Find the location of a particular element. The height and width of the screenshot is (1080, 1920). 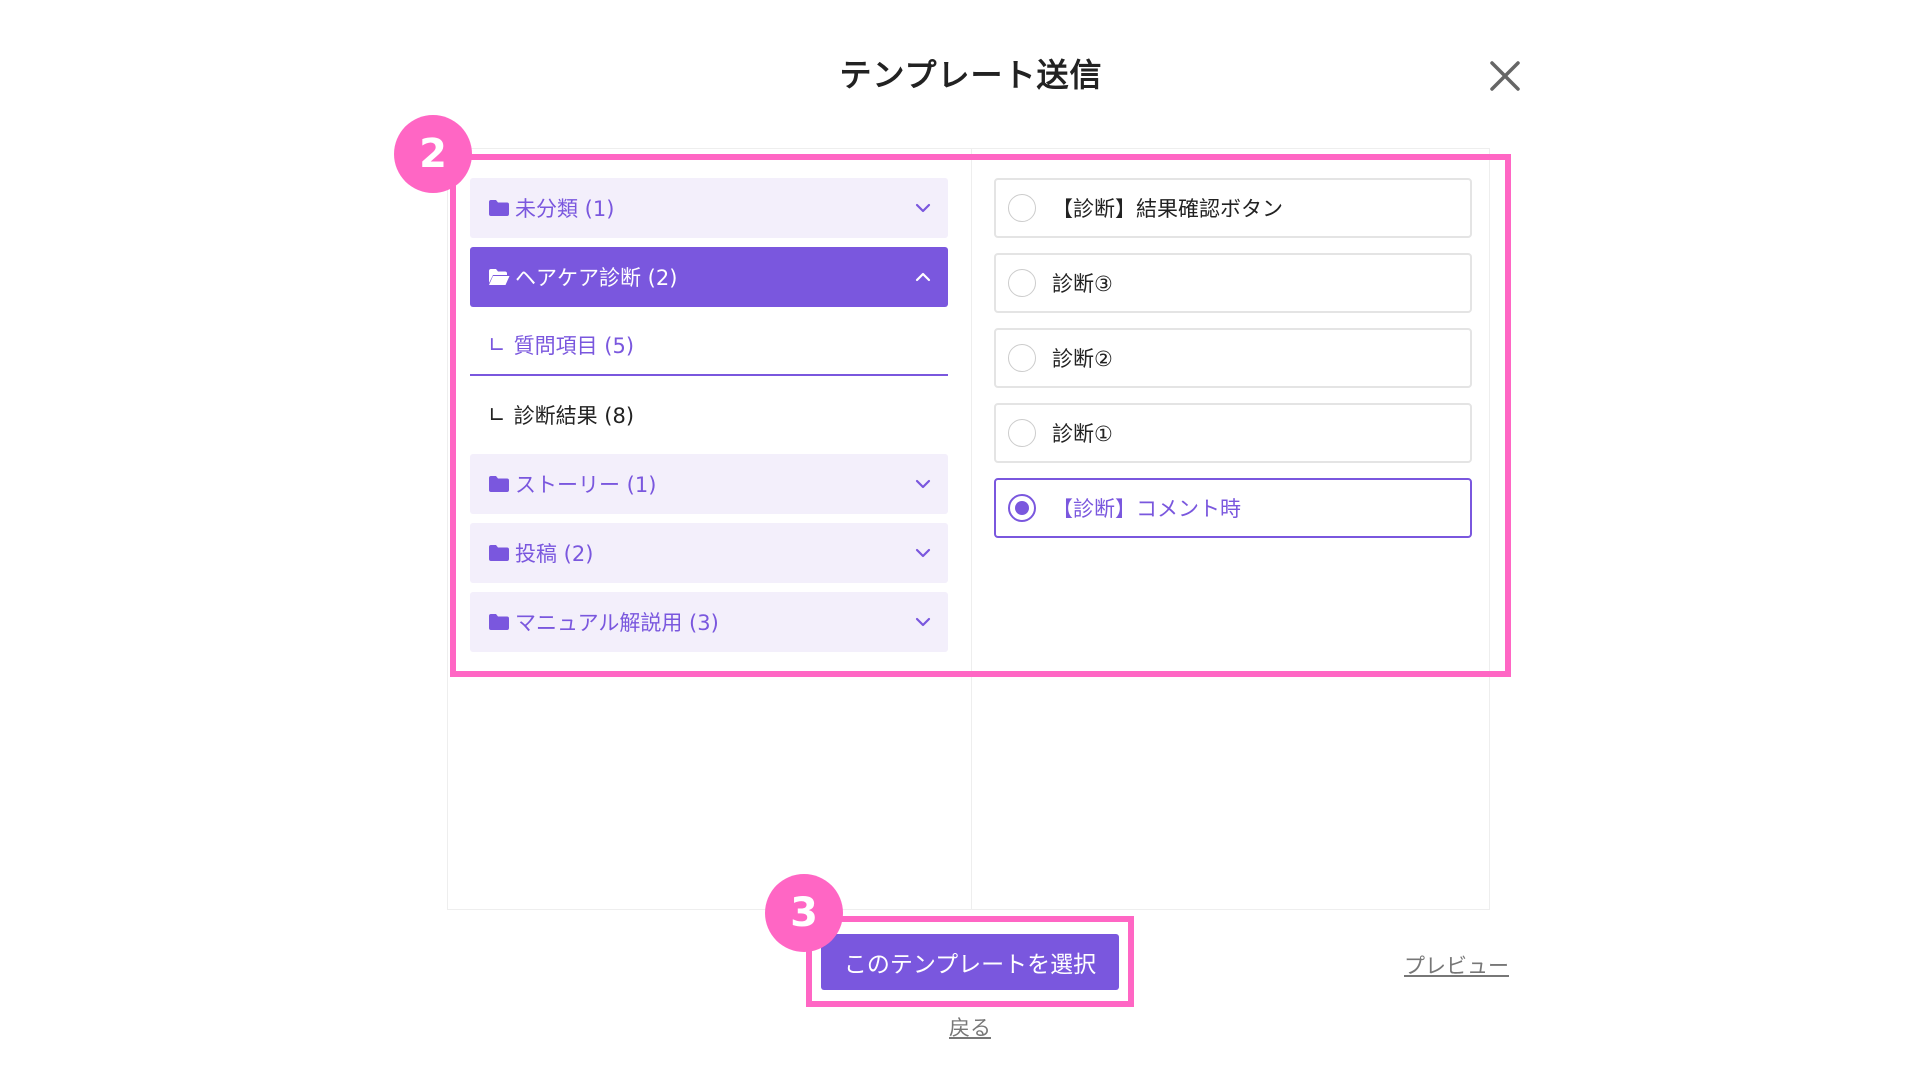

template-option-selected: 【診断】コメント時 is located at coordinates (1233, 508).